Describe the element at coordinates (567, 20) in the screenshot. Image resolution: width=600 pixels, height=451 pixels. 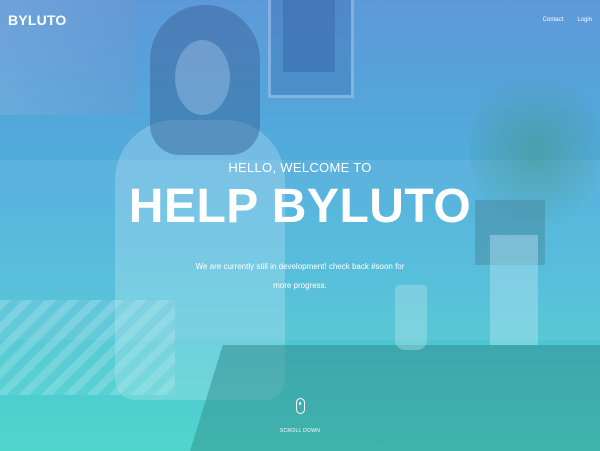
I see `top-nav: Contact Login` at that location.